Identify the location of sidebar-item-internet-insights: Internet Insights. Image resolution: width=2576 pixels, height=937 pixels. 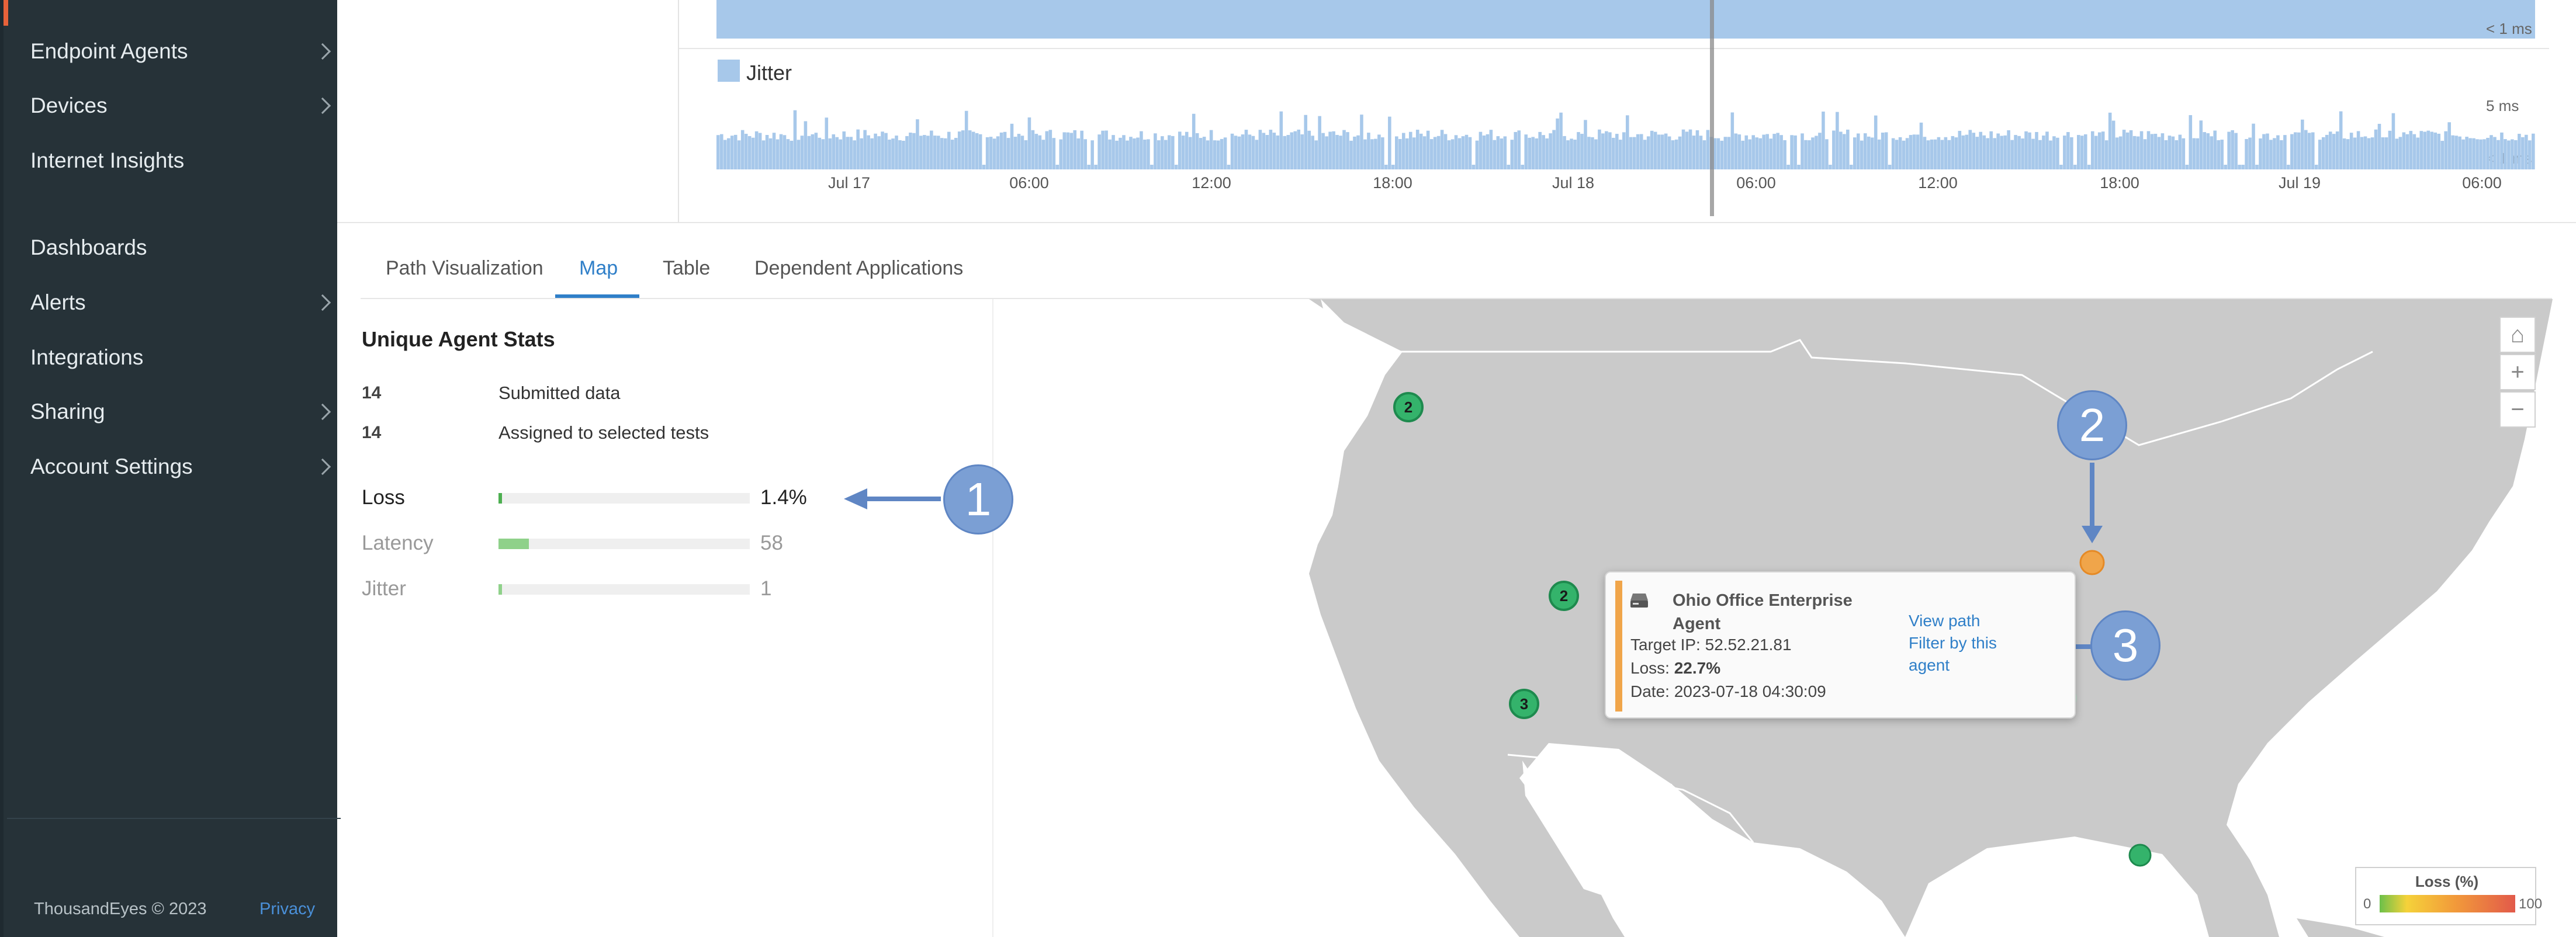
(179, 160).